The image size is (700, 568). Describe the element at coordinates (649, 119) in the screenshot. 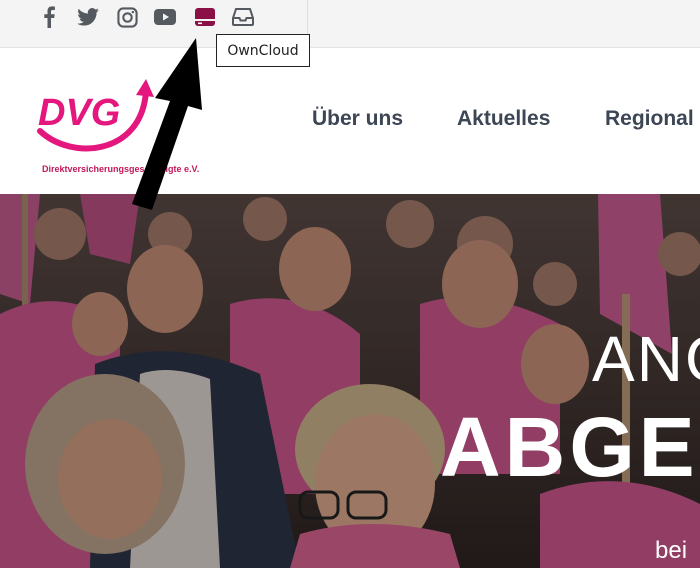

I see `nav-regional: Regional` at that location.